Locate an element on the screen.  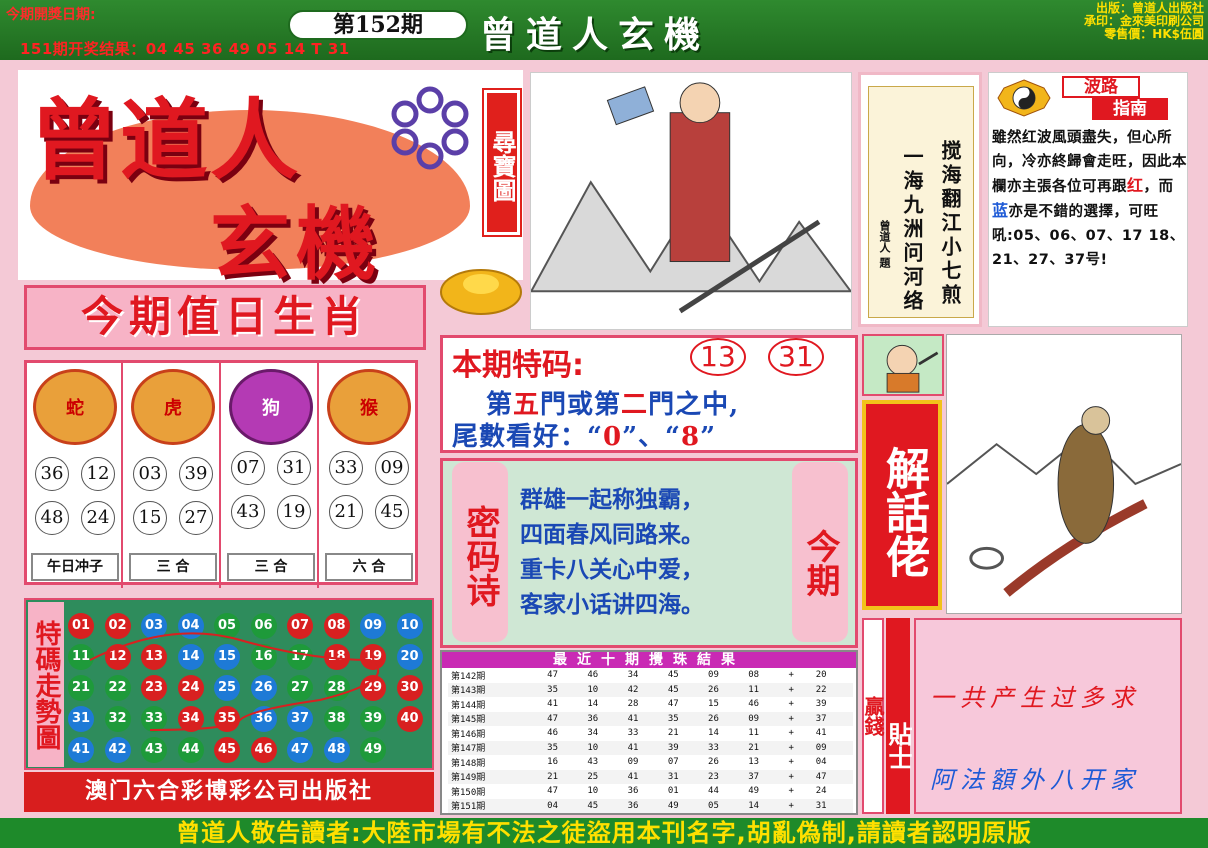
code-poem-text: 群雄一起称独霸， 四面春风同路来。 重卡八关心中爱， 客家小话讲四海。 is located at coordinates (655, 552).